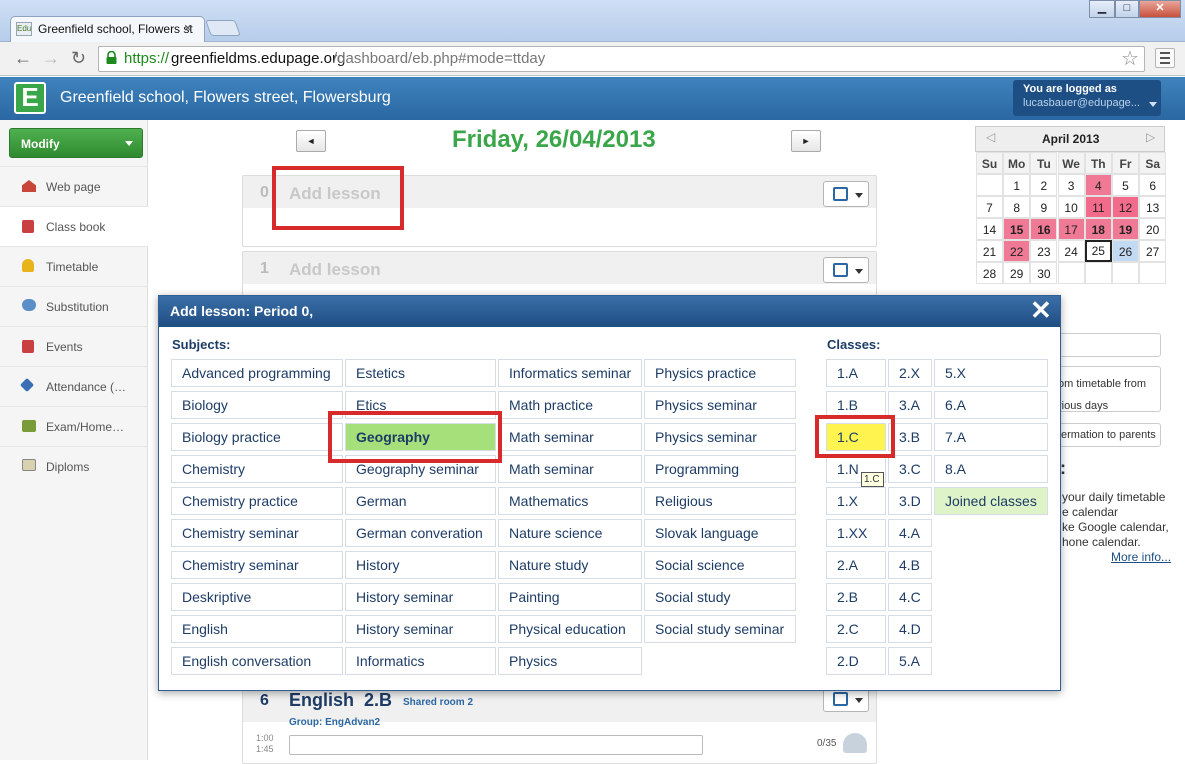 The height and width of the screenshot is (764, 1185). I want to click on subject-option: Physics, so click(570, 661).